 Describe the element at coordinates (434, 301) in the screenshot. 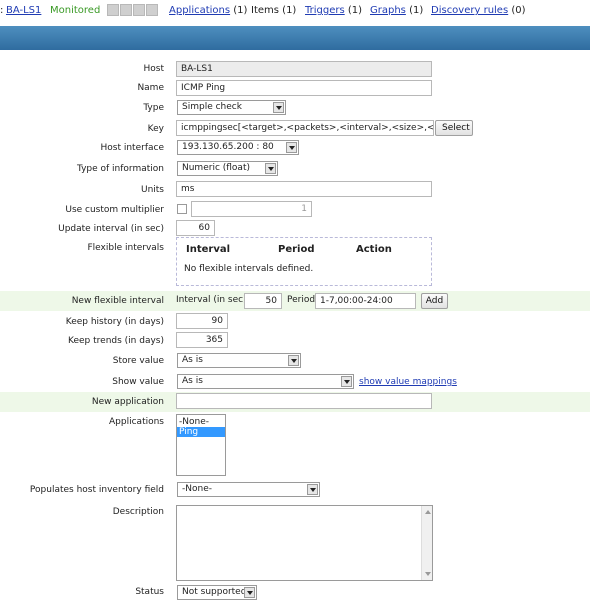

I see `add-flex-interval-button: Add` at that location.